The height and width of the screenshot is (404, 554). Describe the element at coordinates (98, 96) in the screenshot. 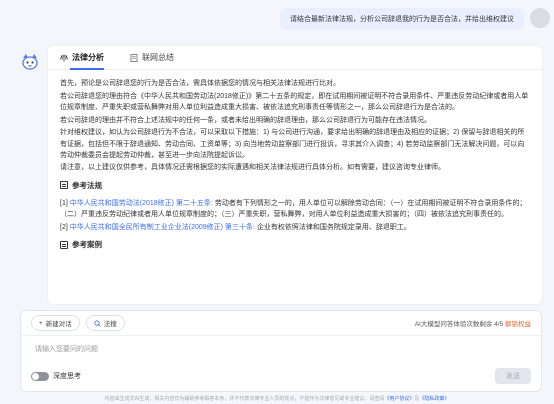

I see `analysis-text: 若公司辞退您的理由符合` at that location.